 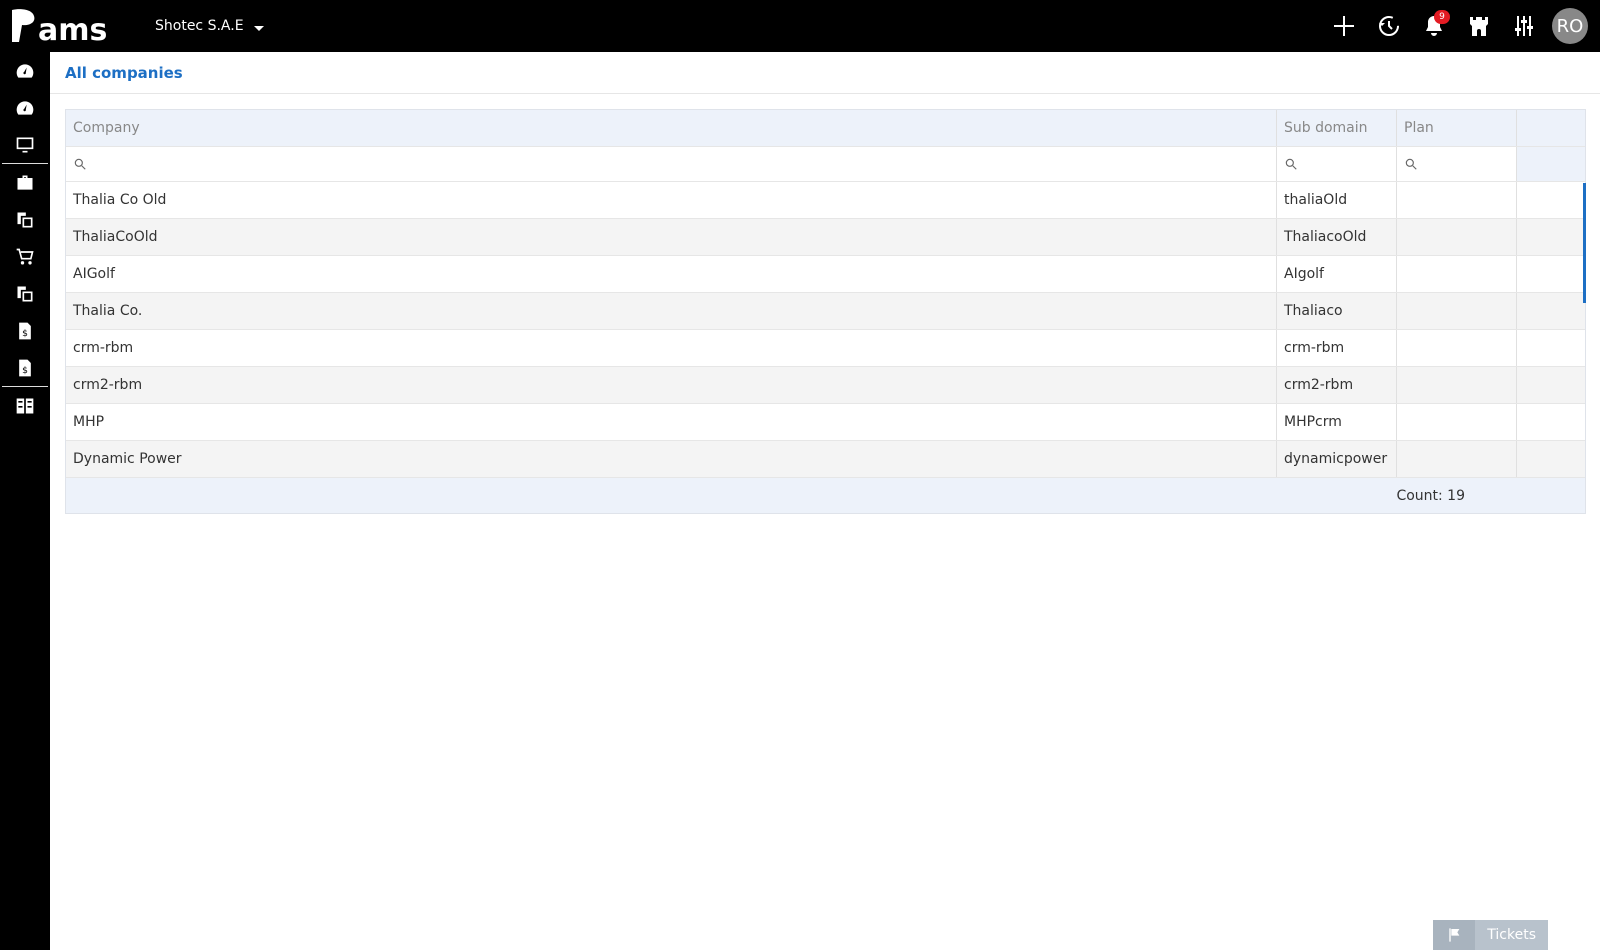 I want to click on table-footer: Count: 19, so click(x=825, y=495).